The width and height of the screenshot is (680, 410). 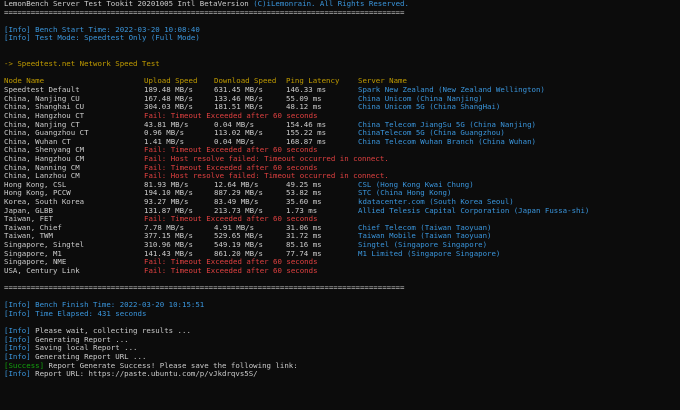 What do you see at coordinates (306, 124) in the screenshot?
I see `ping-latency: 154.46 ms` at bounding box center [306, 124].